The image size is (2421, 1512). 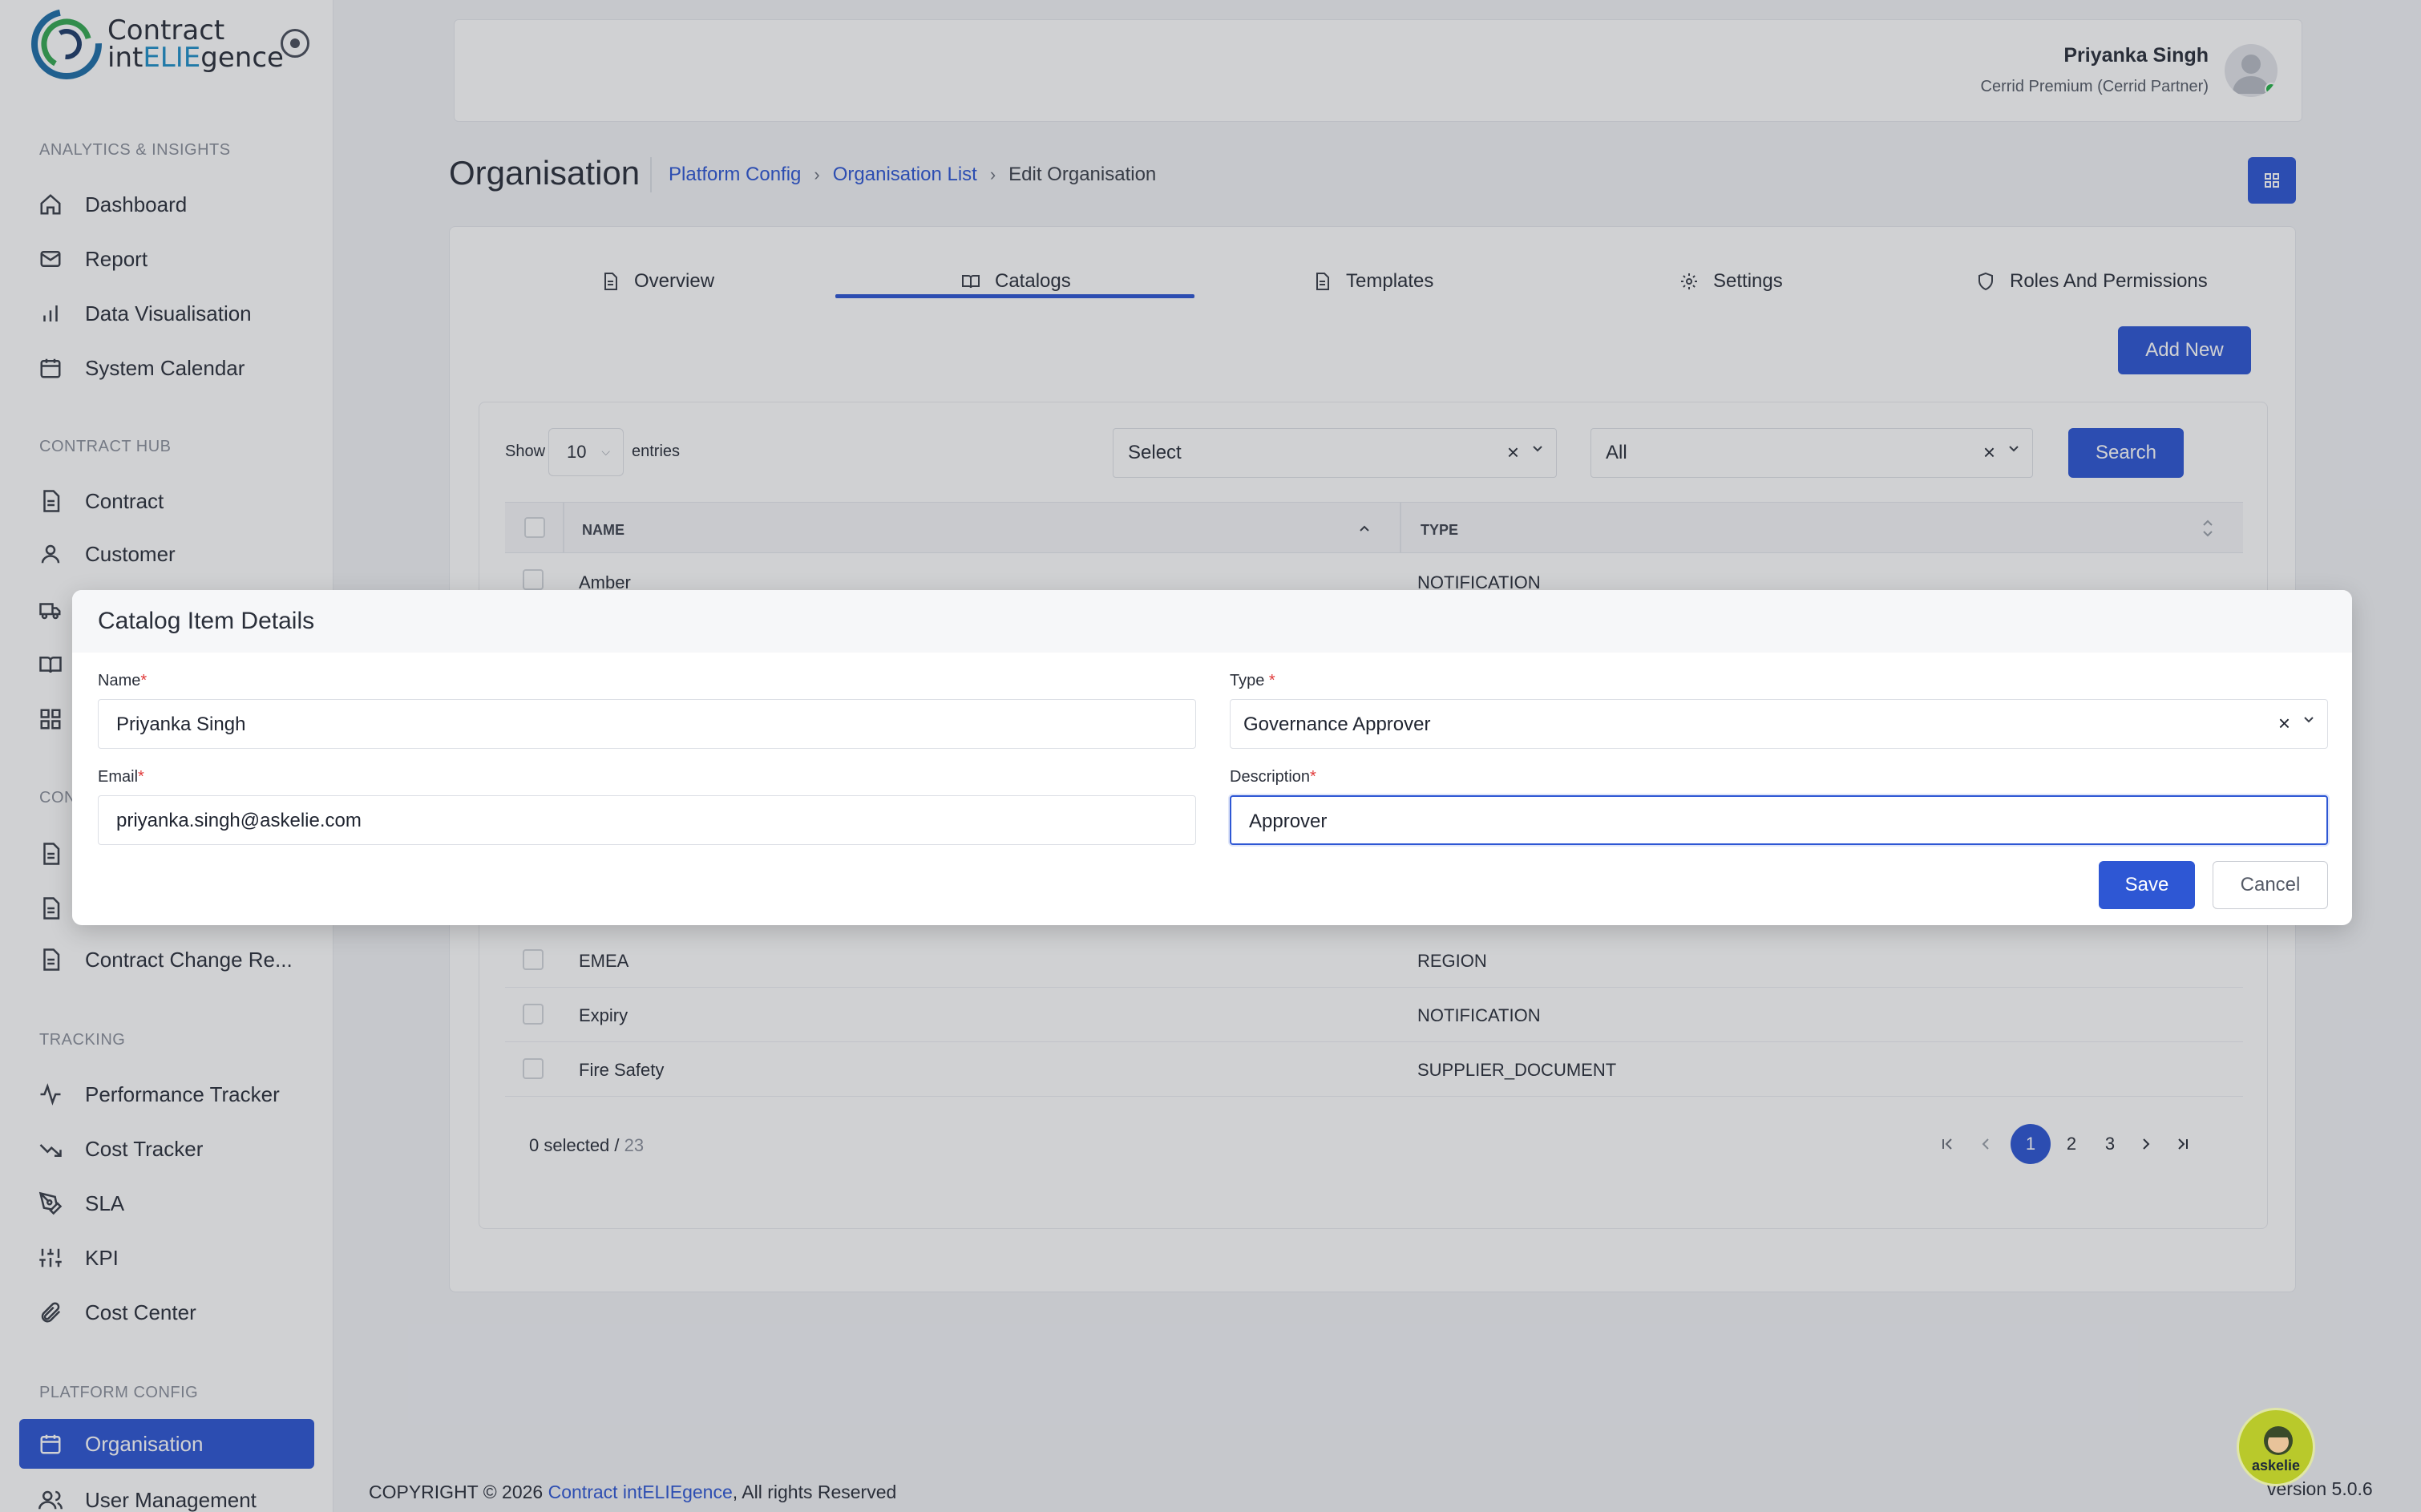 What do you see at coordinates (181, 724) in the screenshot?
I see `name-value: Priyanka Singh` at bounding box center [181, 724].